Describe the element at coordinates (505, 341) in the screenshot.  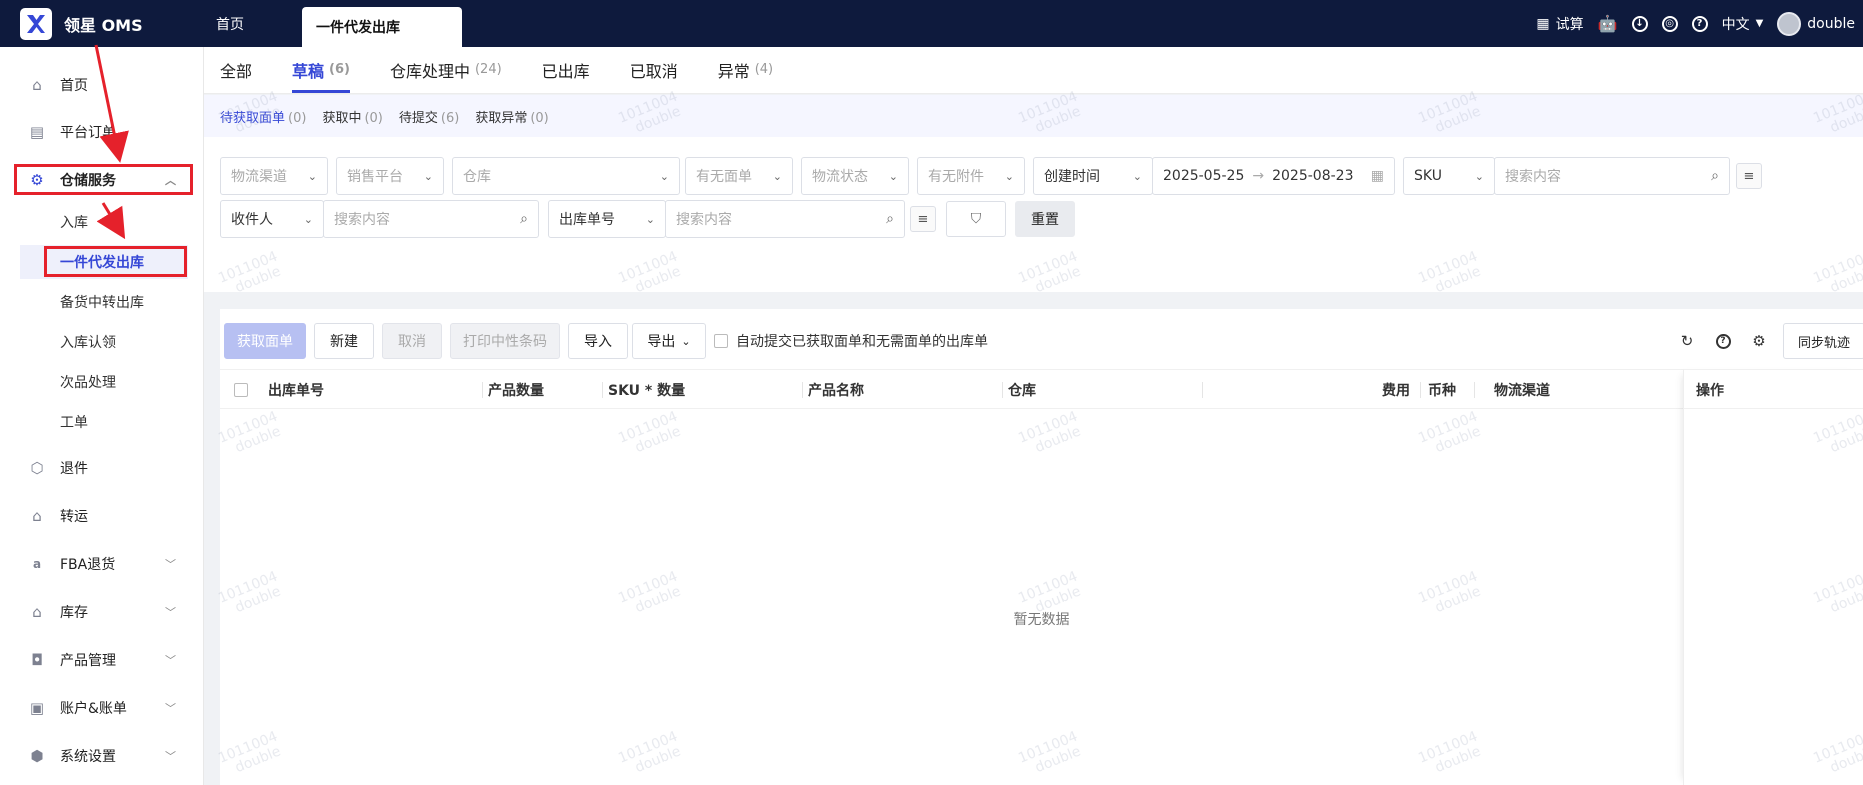
I see `print-barcode-button: 打印中性条码` at that location.